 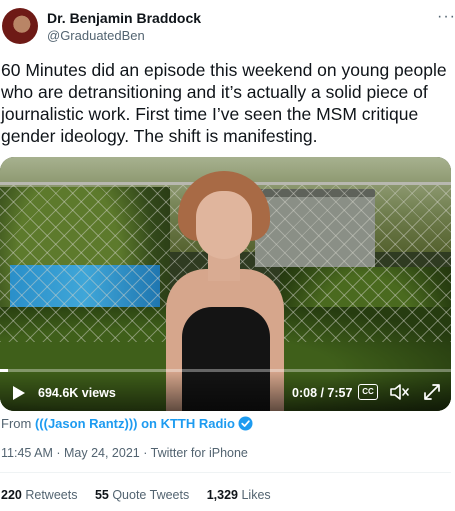 I want to click on quote-tweets-stat: 55 Quote Tweets, so click(x=142, y=495).